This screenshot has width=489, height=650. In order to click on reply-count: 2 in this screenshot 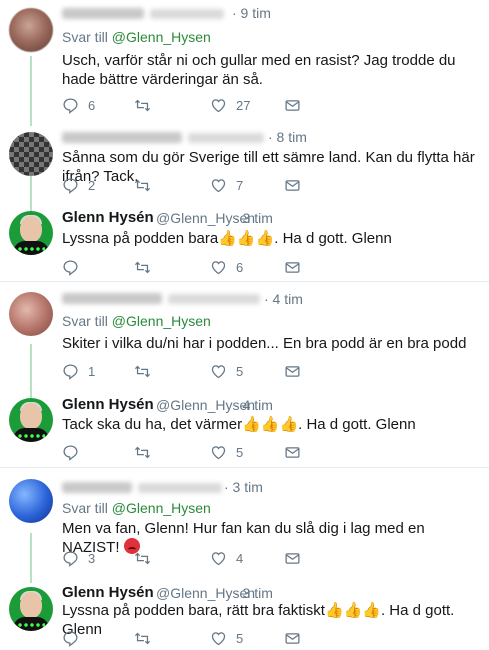, I will do `click(92, 185)`.